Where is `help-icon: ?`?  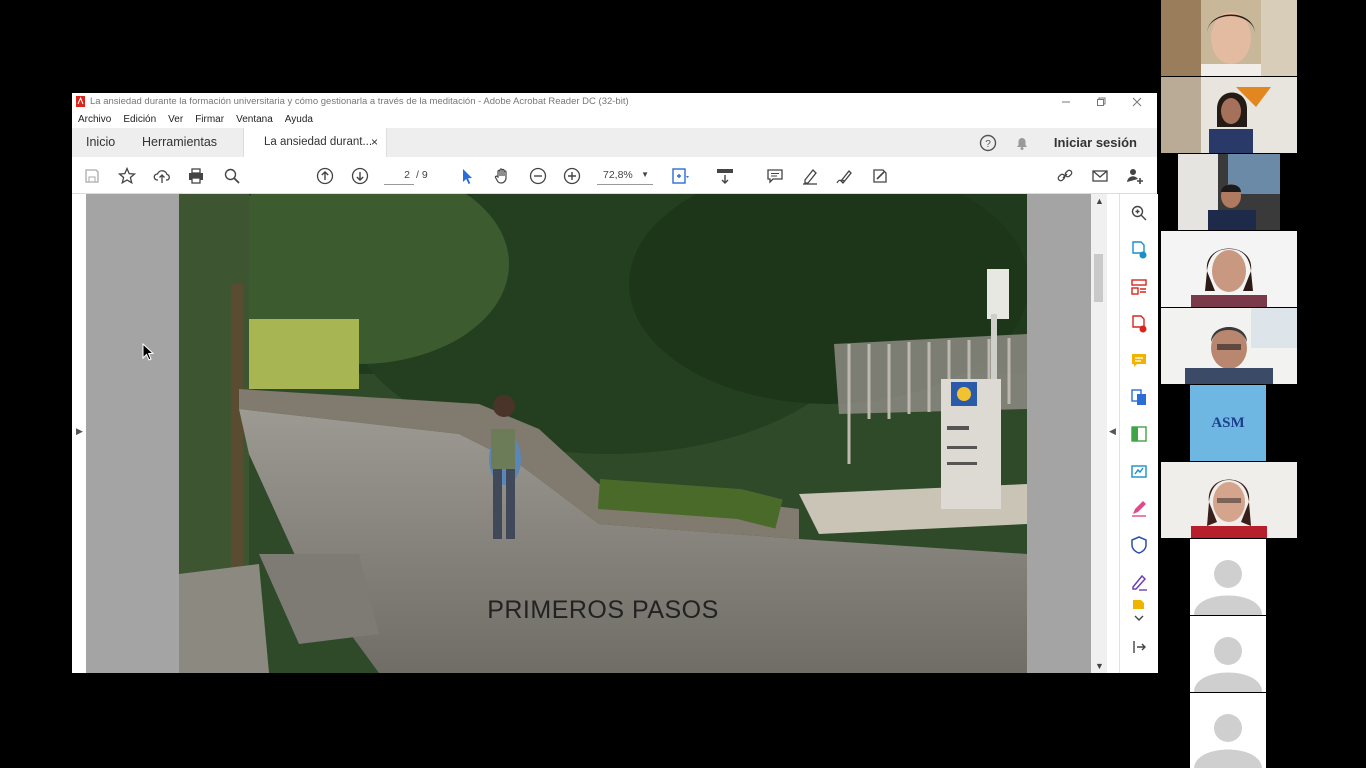
help-icon: ? is located at coordinates (988, 143).